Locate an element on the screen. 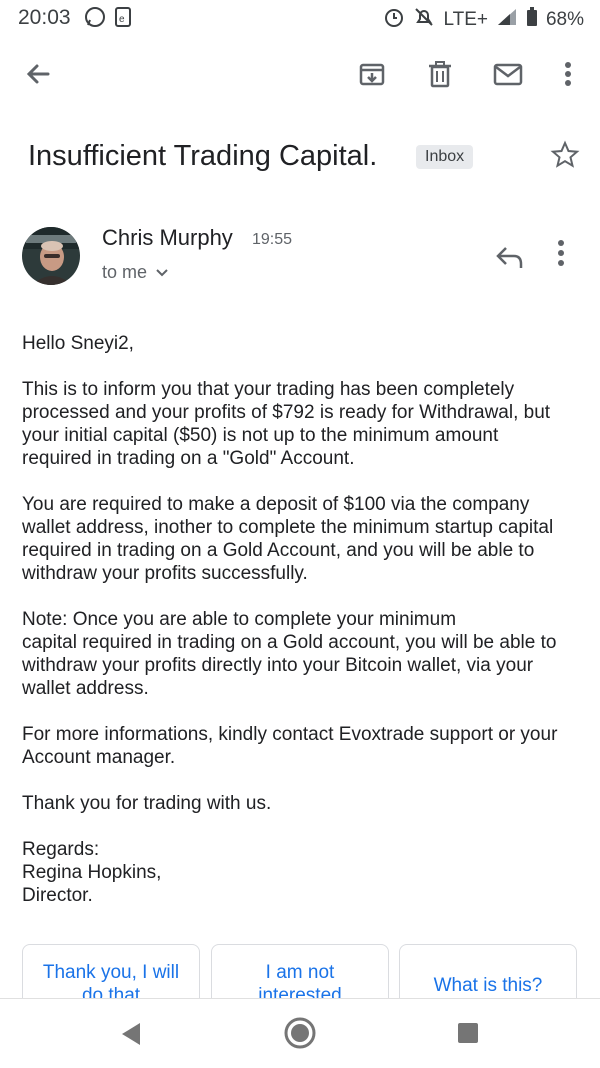  square-recents-icon is located at coordinates (468, 1033).